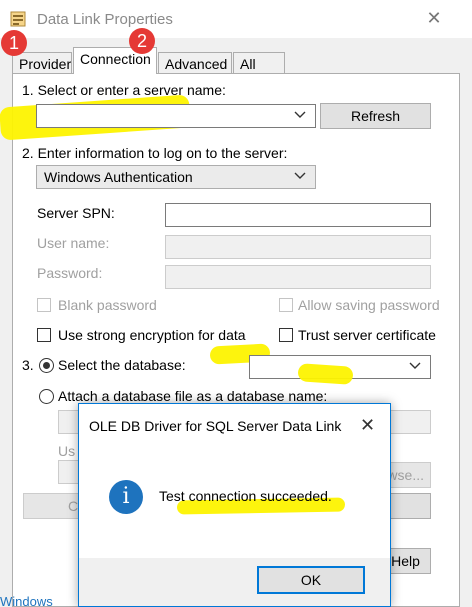  What do you see at coordinates (73, 243) in the screenshot?
I see `user-name-label: User name:` at bounding box center [73, 243].